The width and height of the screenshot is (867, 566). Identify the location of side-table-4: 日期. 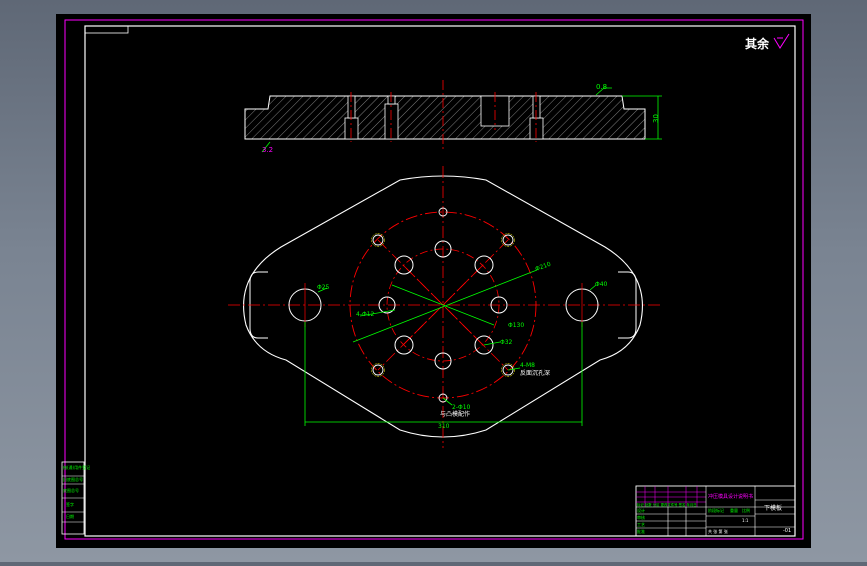
(70, 516).